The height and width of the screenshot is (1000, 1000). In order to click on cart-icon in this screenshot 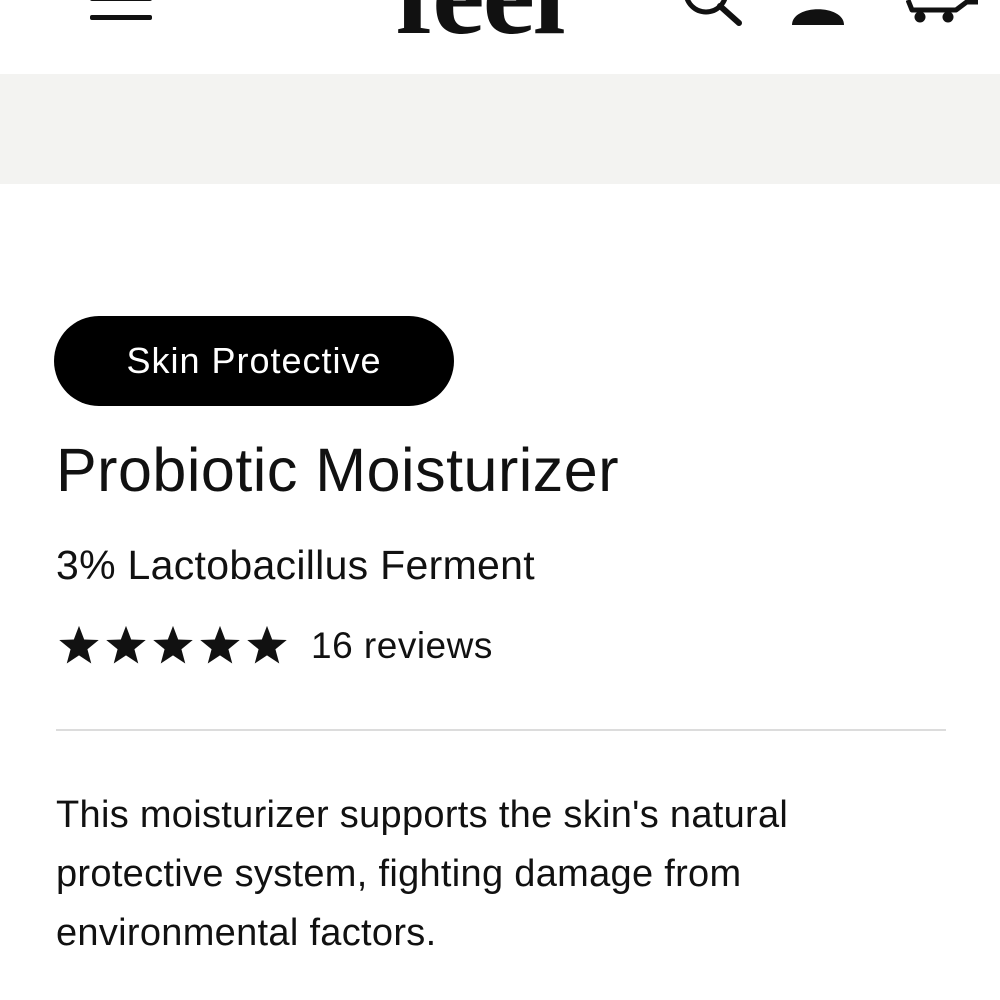, I will do `click(943, 12)`.